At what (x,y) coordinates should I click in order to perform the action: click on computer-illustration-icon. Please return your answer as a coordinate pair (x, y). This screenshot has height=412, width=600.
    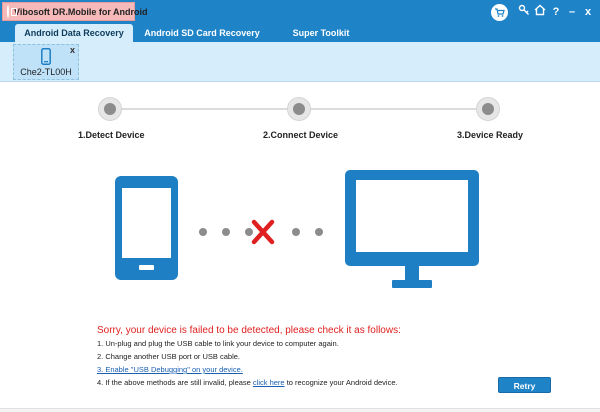
    Looking at the image, I should click on (412, 229).